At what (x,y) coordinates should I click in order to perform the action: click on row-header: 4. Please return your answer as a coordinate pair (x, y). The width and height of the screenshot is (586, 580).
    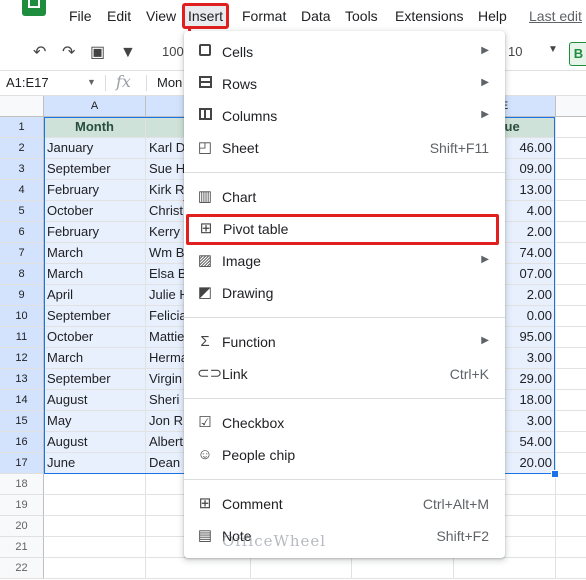
    Looking at the image, I should click on (22, 190).